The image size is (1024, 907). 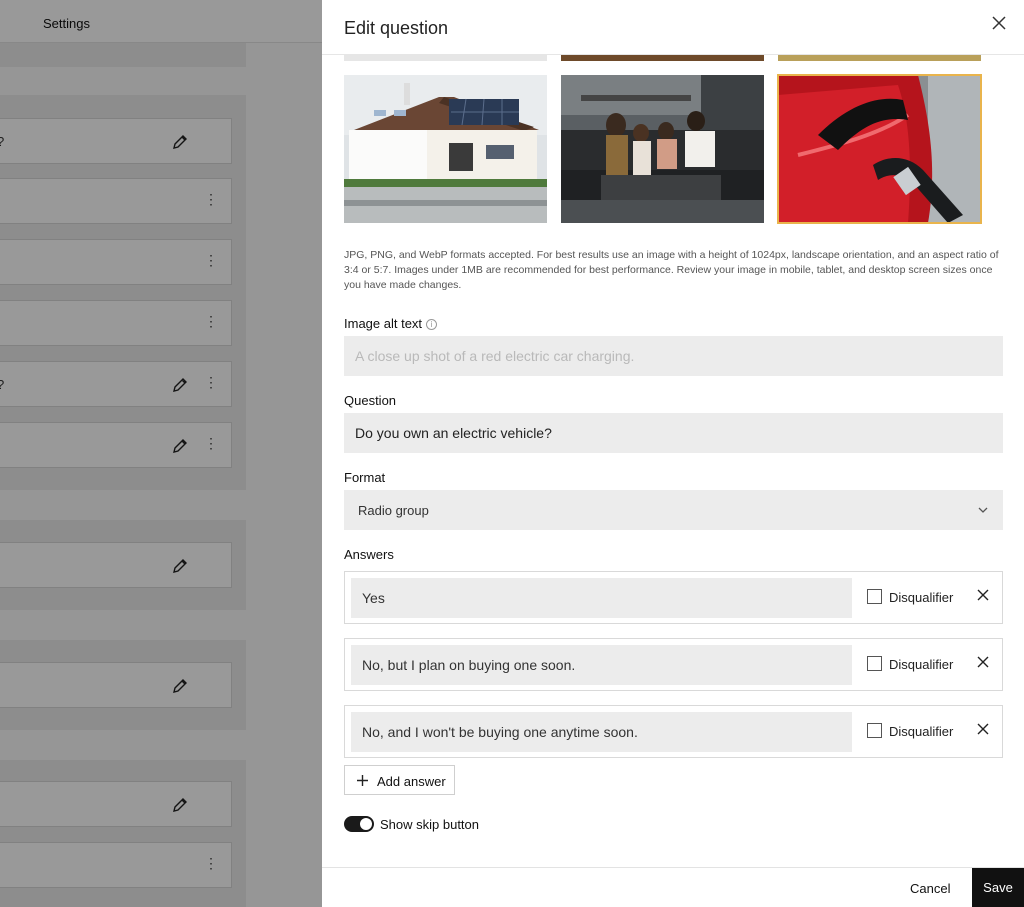 I want to click on drawer-header: Edit question, so click(x=673, y=27).